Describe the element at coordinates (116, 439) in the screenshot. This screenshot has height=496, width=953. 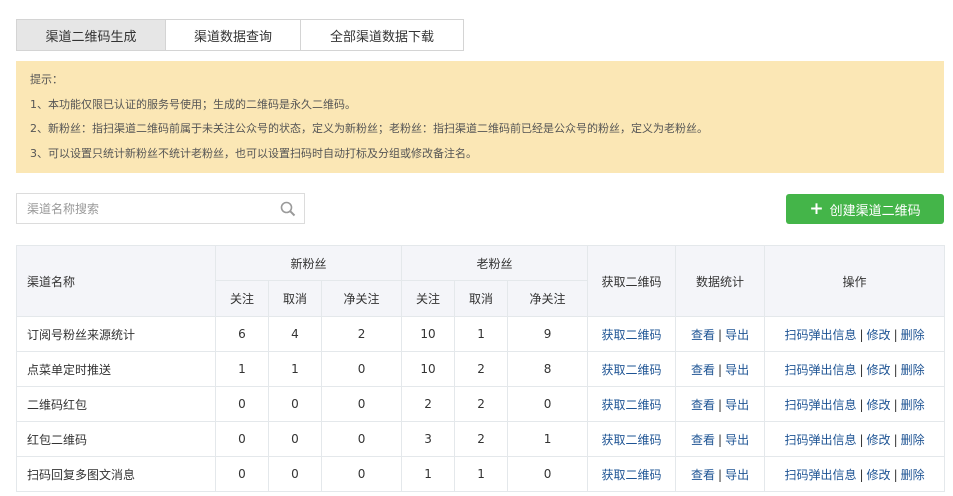
I see `channel-name: 红包二维码` at that location.